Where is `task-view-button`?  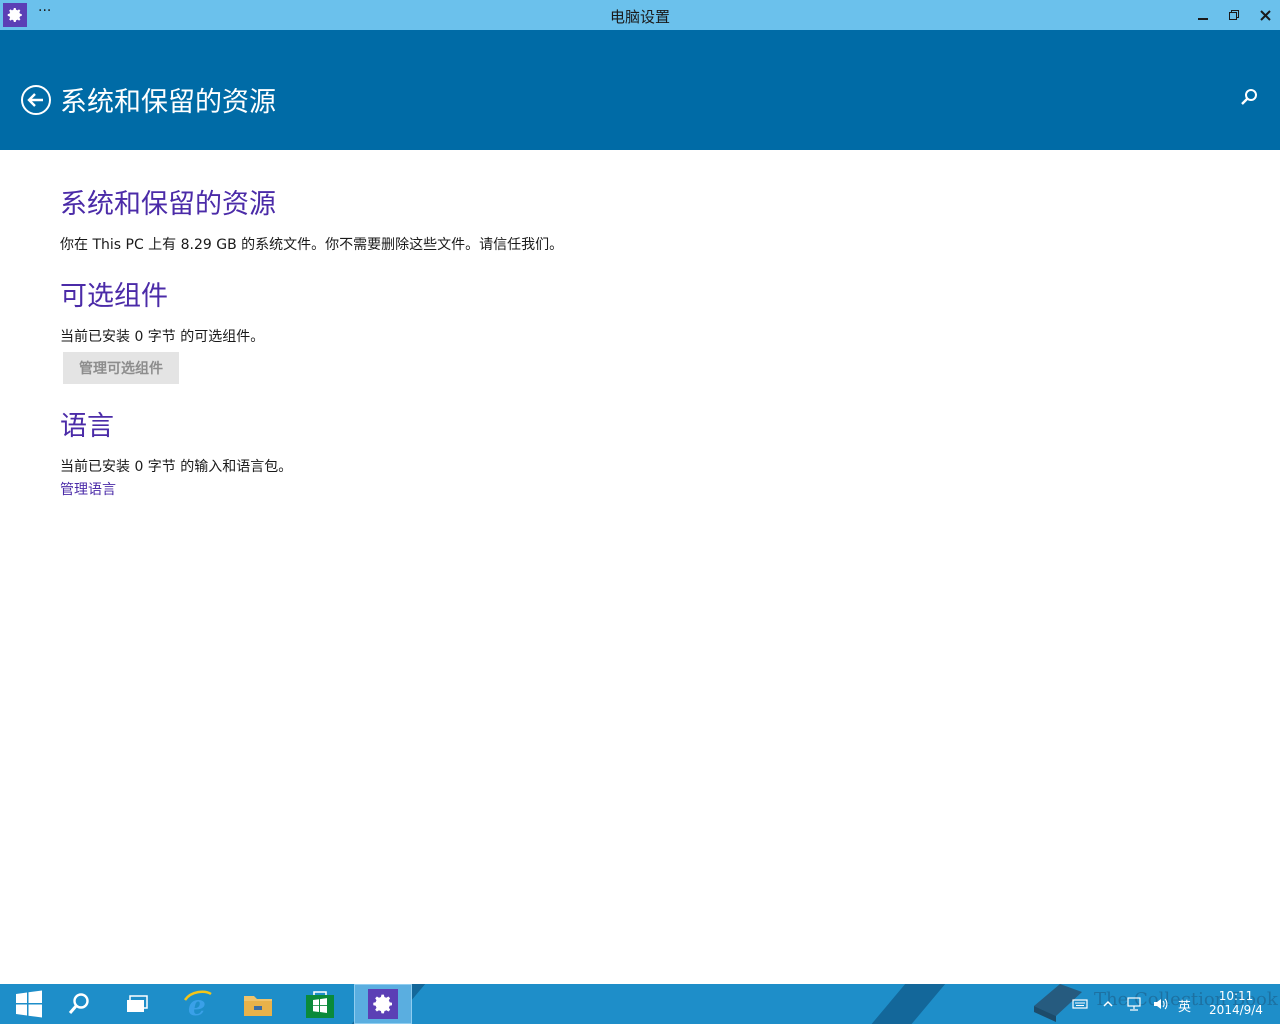 task-view-button is located at coordinates (137, 1004).